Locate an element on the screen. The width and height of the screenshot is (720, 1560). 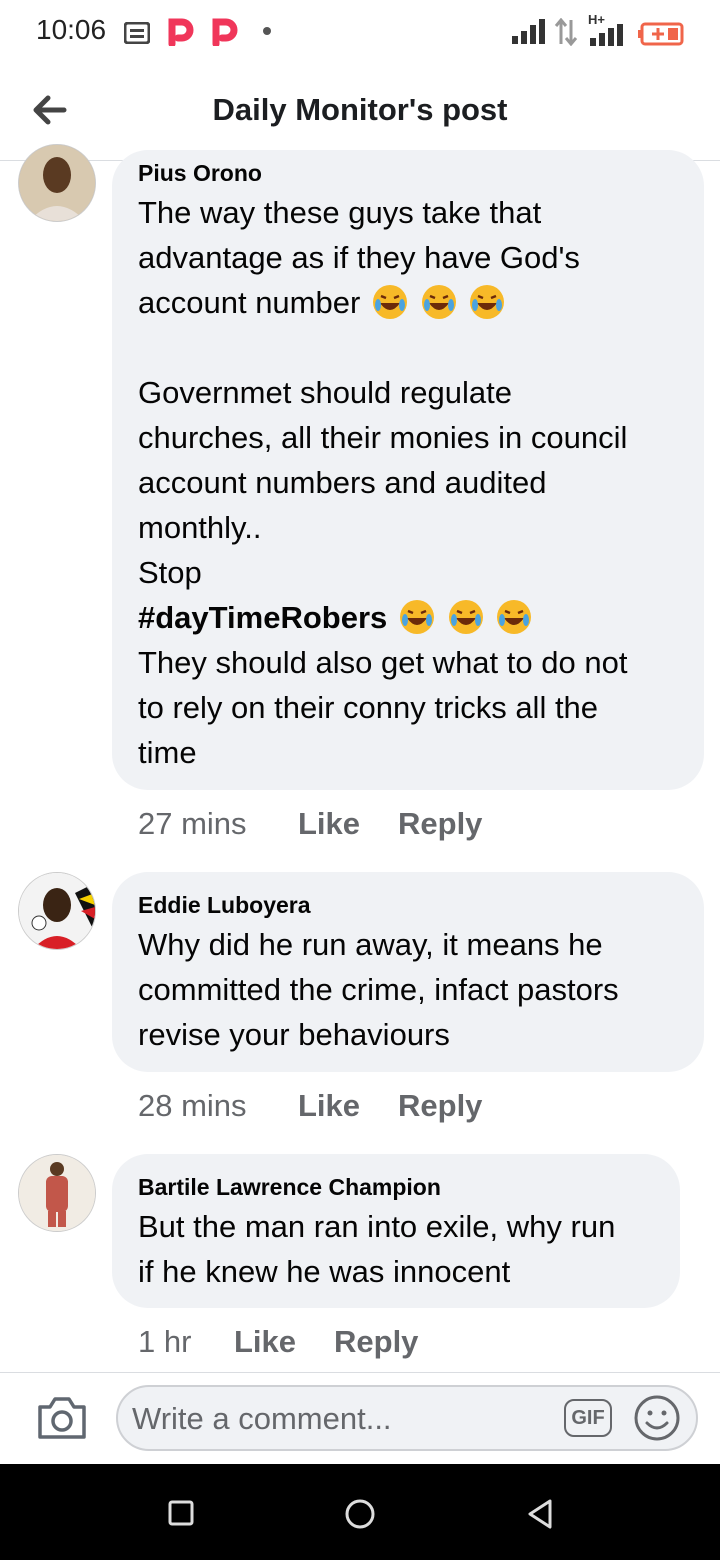
comment-line: committed the crime, infact pastors is located at coordinates (378, 989).